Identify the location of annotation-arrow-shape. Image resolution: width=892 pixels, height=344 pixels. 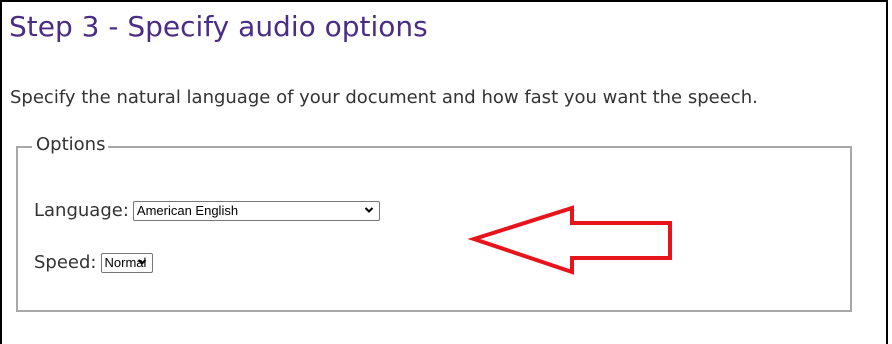
(570, 240).